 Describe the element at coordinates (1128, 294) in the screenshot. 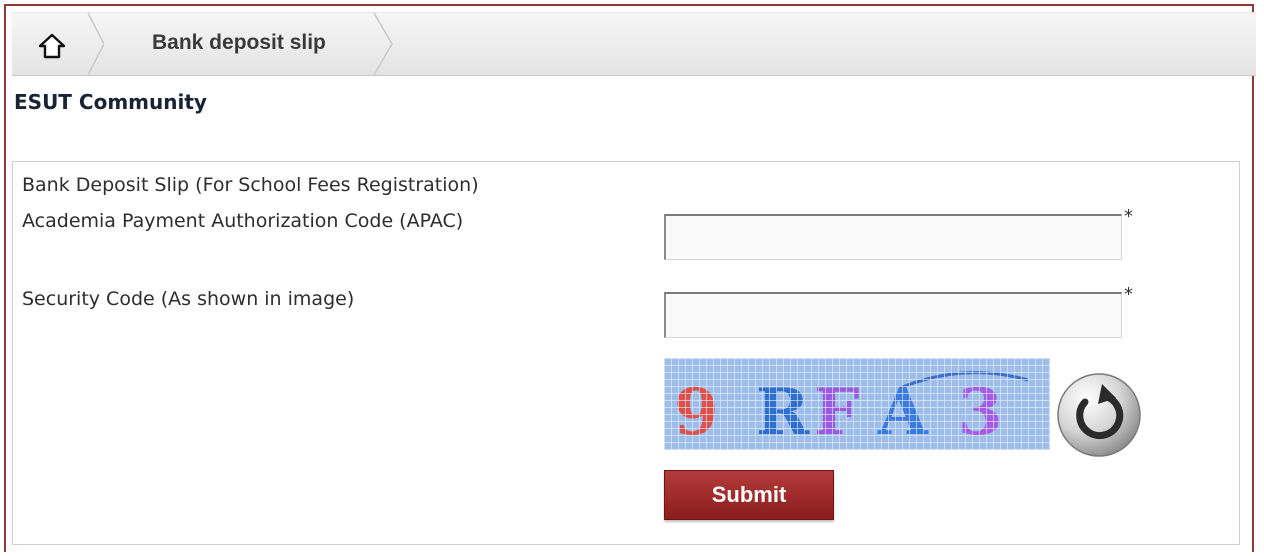

I see `security-required-marker: *` at that location.